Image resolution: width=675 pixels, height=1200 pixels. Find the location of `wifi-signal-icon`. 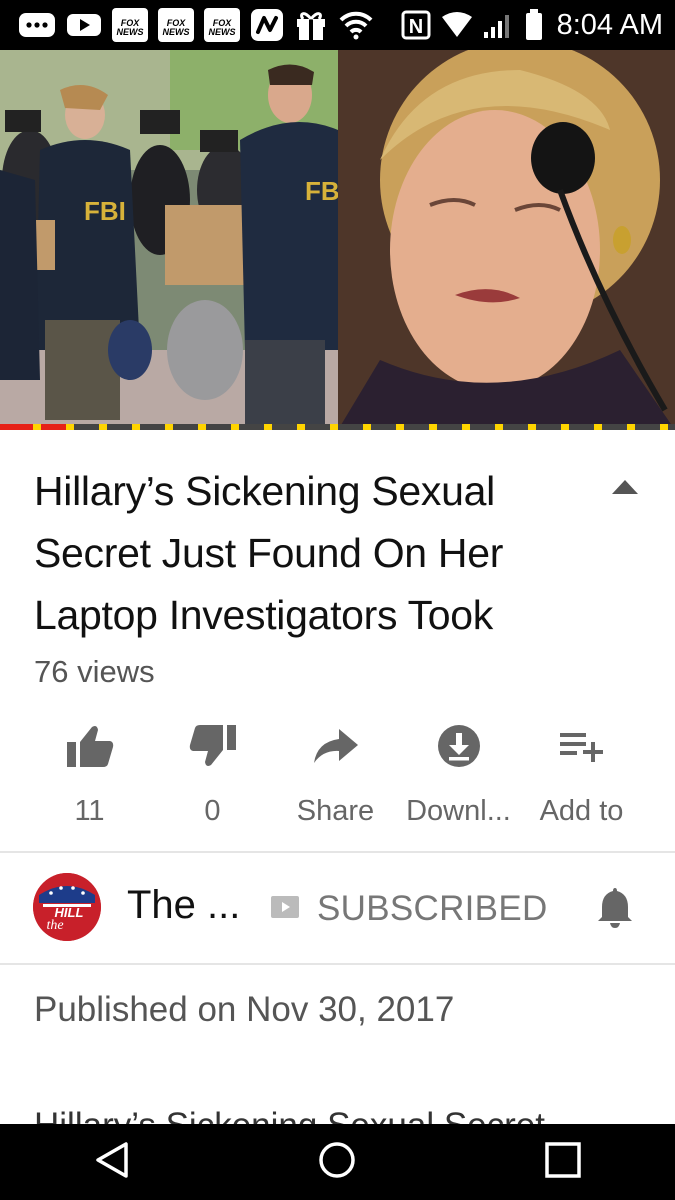

wifi-signal-icon is located at coordinates (457, 25).